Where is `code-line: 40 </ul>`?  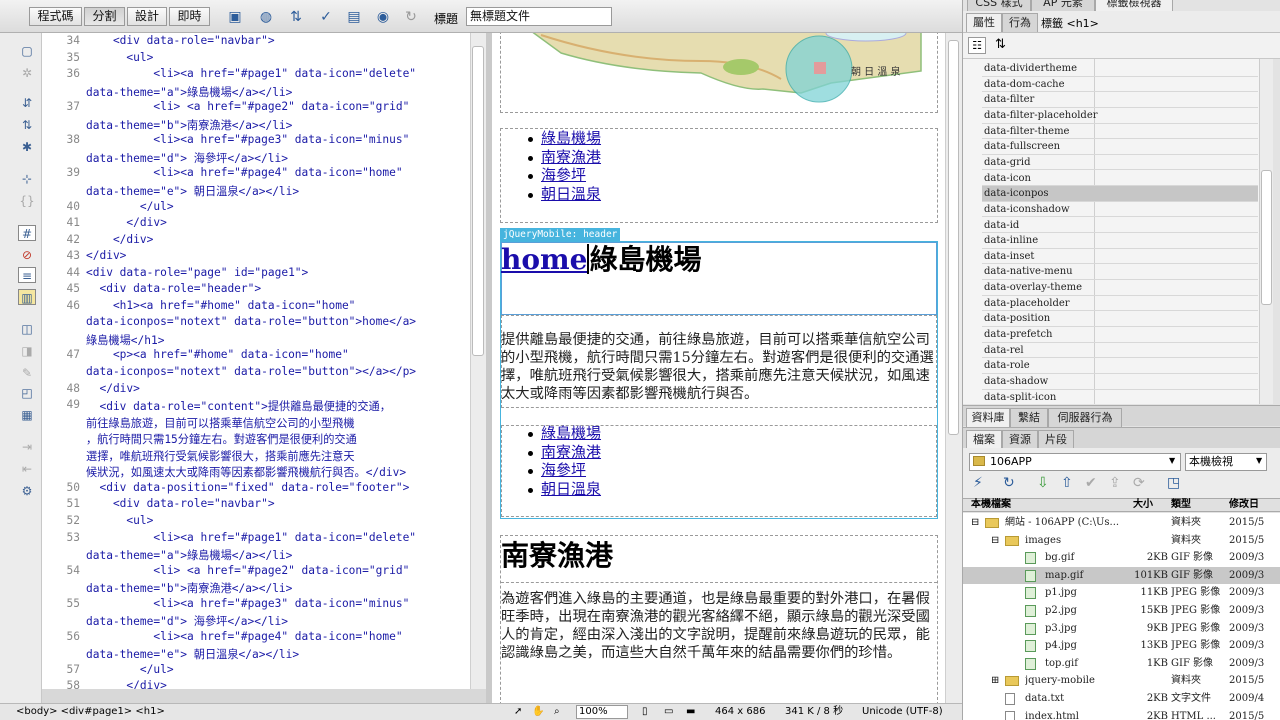 code-line: 40 </ul> is located at coordinates (256, 208).